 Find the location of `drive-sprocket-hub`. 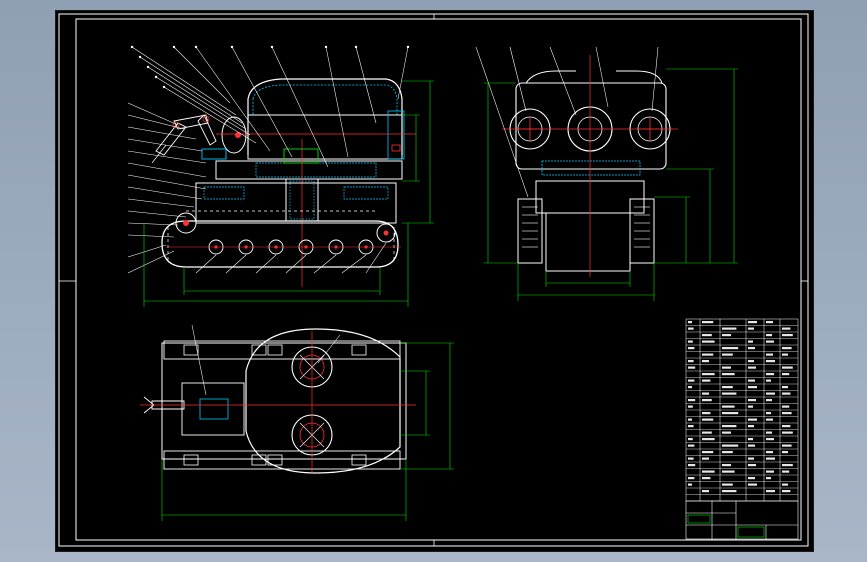

drive-sprocket-hub is located at coordinates (186, 223).